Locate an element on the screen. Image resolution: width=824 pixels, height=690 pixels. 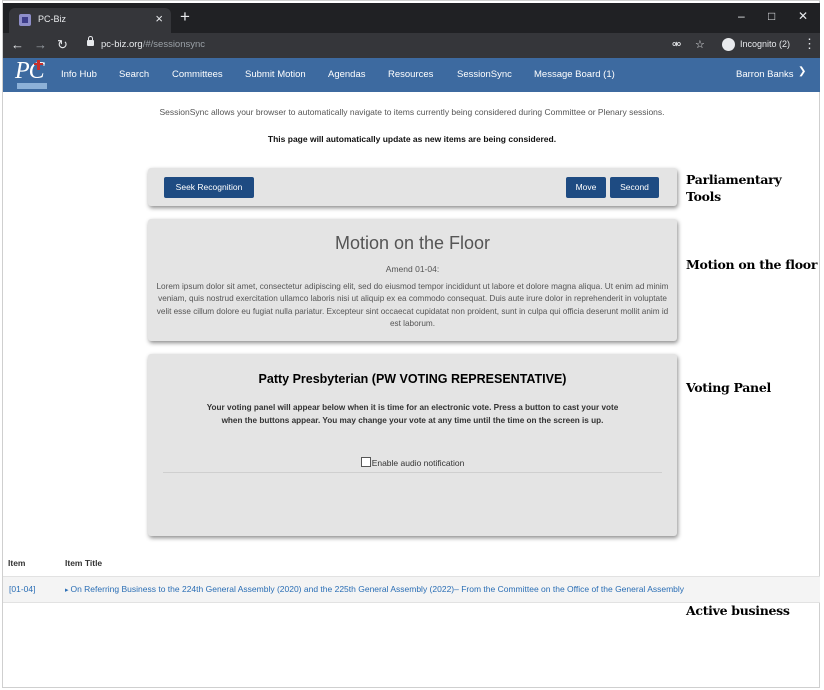
seek-recognition-button: Seek Recognition is located at coordinates (209, 187).